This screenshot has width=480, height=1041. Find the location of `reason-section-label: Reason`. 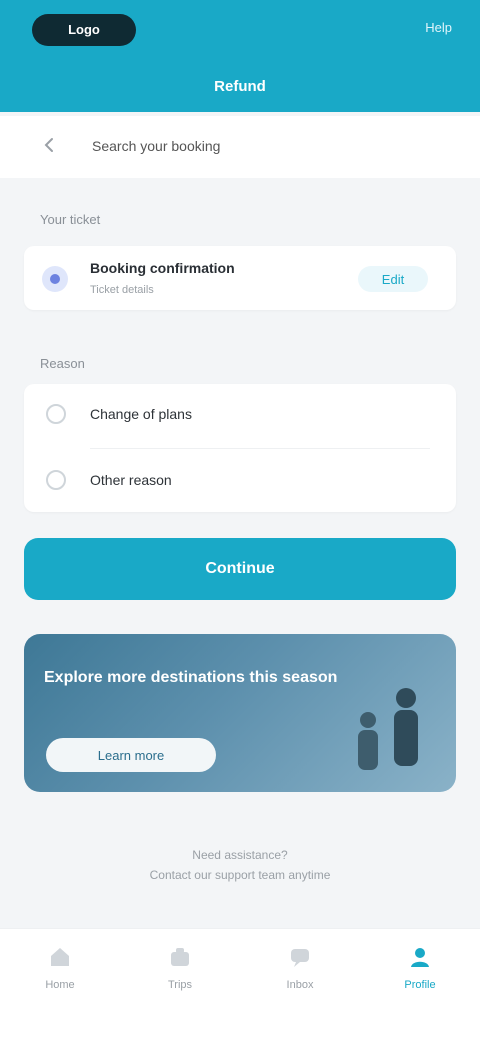

reason-section-label: Reason is located at coordinates (62, 363).